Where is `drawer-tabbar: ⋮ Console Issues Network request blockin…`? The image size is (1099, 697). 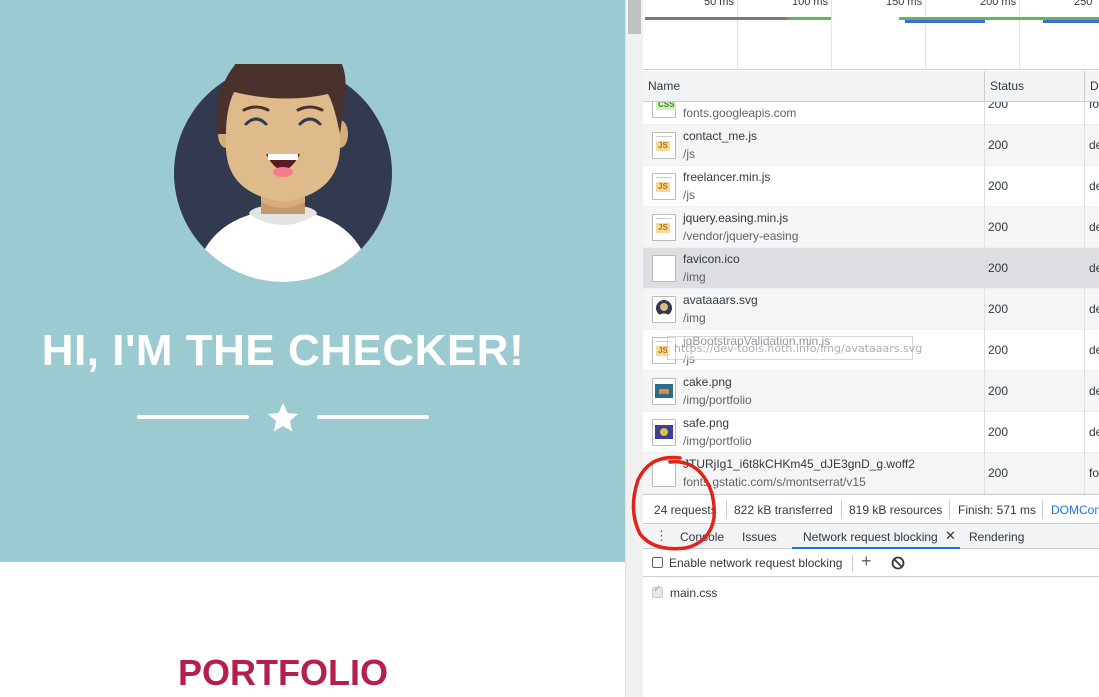 drawer-tabbar: ⋮ Console Issues Network request blockin… is located at coordinates (871, 536).